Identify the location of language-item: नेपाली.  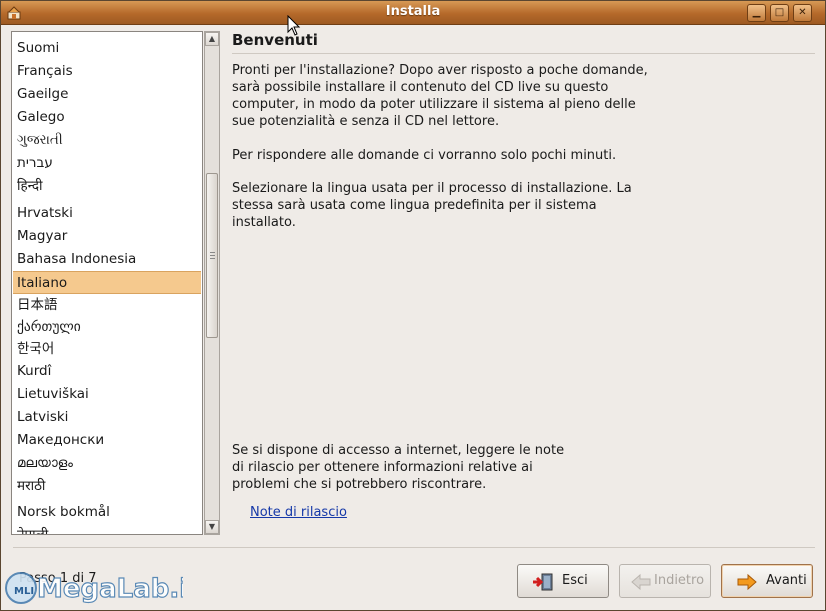
(107, 529).